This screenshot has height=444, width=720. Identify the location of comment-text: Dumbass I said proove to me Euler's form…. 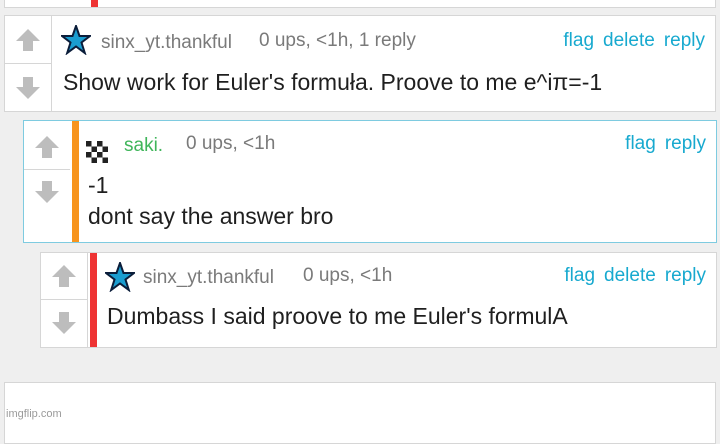
(337, 316).